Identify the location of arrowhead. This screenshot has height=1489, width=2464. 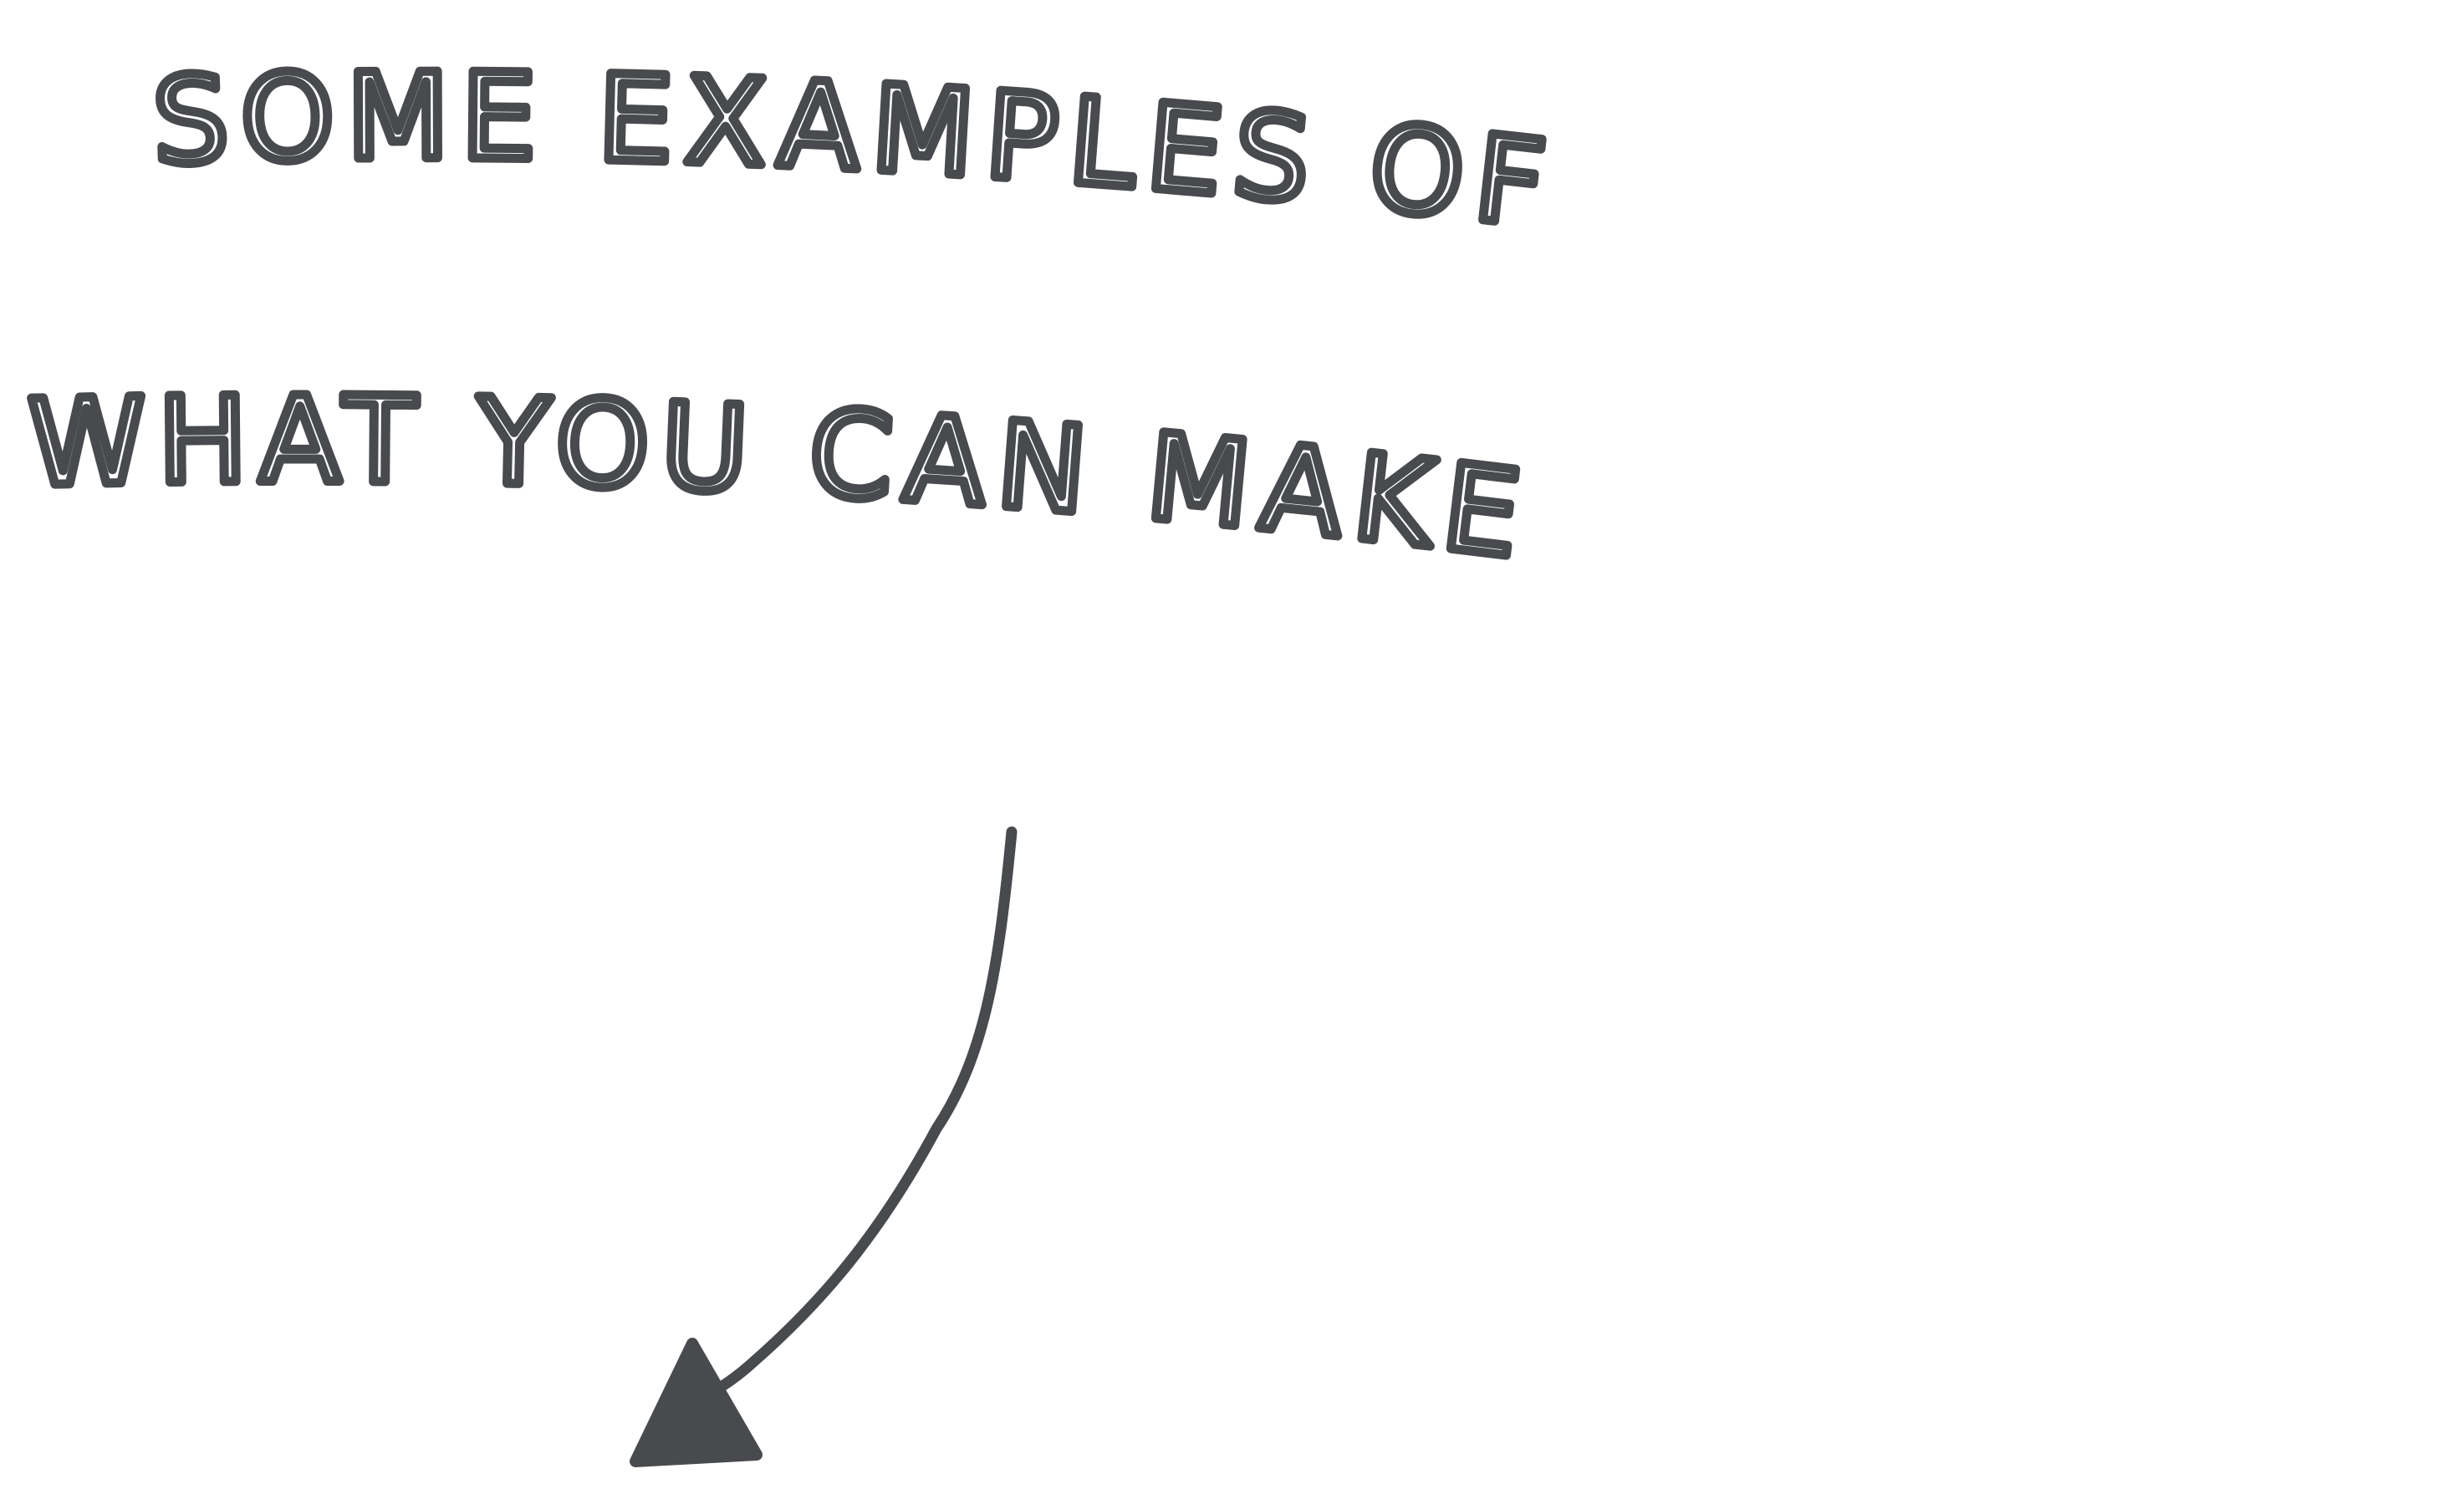
(696, 1402).